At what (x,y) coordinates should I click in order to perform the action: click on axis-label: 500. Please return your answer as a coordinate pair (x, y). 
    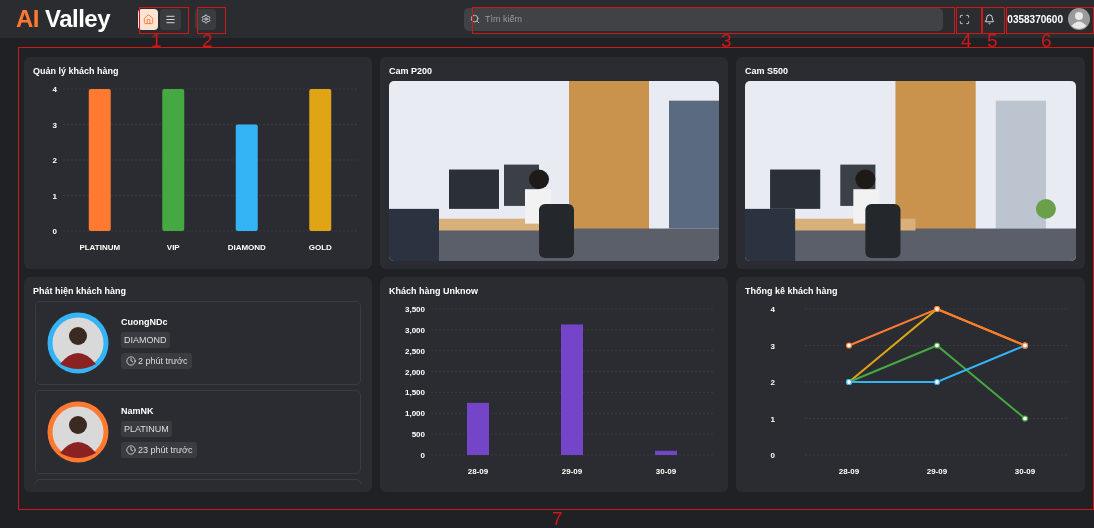
    Looking at the image, I should click on (418, 435).